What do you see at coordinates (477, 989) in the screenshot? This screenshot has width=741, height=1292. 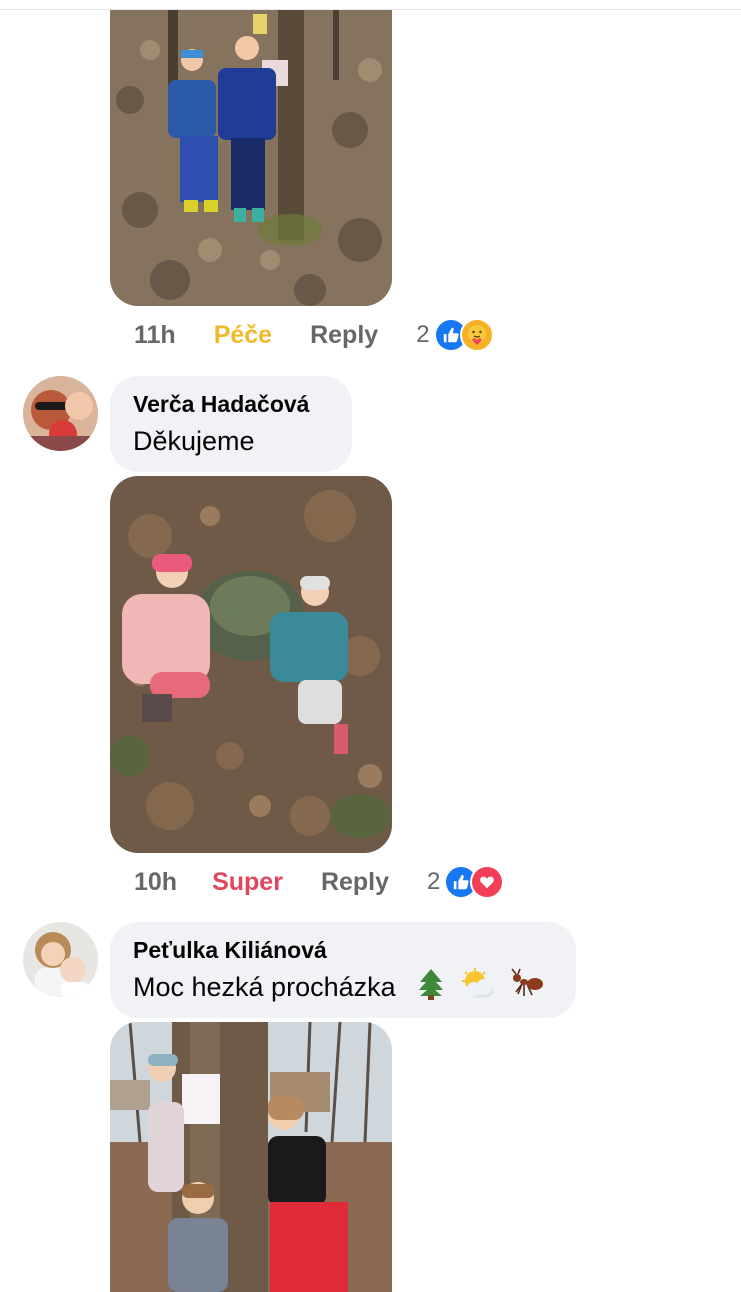 I see `sun-behind-cloud-emoji` at bounding box center [477, 989].